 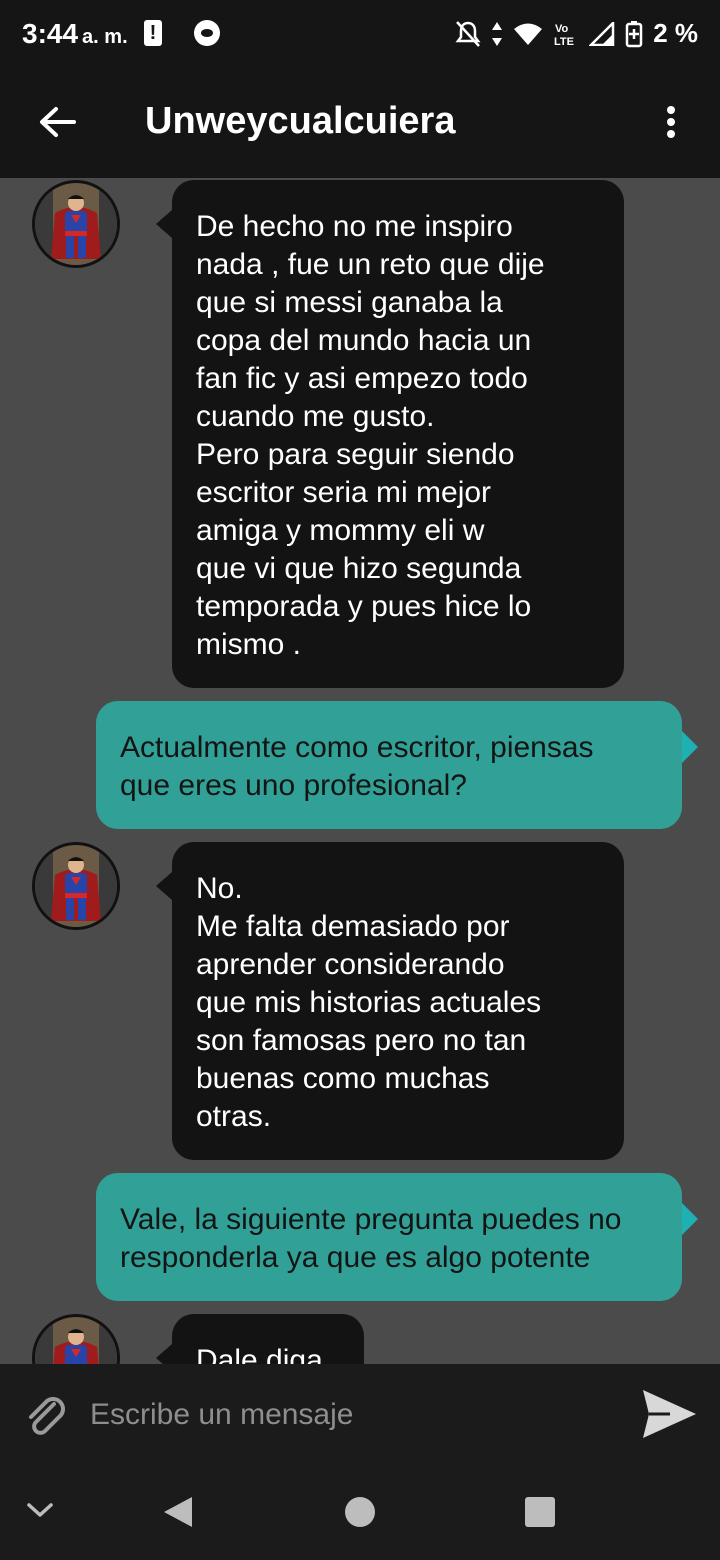 What do you see at coordinates (58, 122) in the screenshot?
I see `arrow-left-icon` at bounding box center [58, 122].